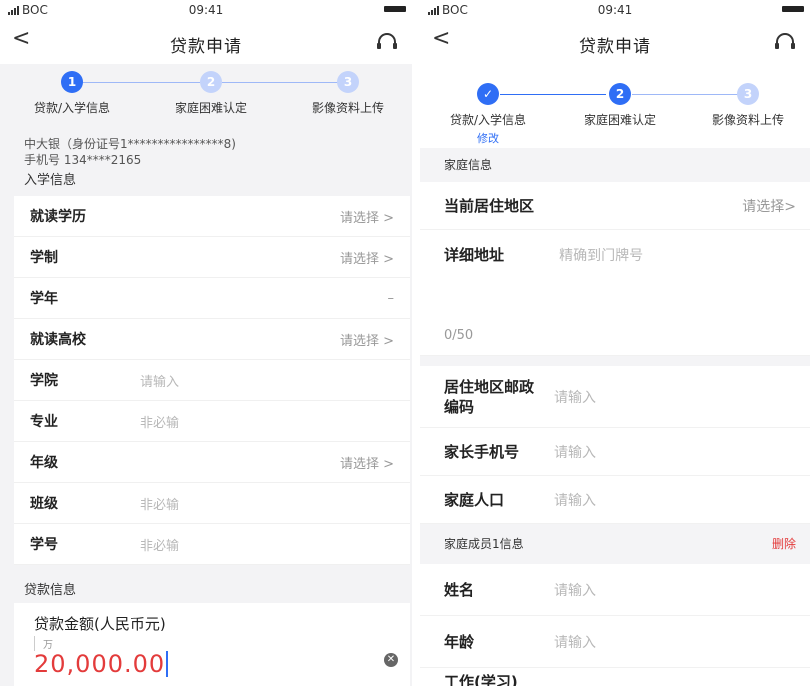  I want to click on row-label: 年龄, so click(459, 641).